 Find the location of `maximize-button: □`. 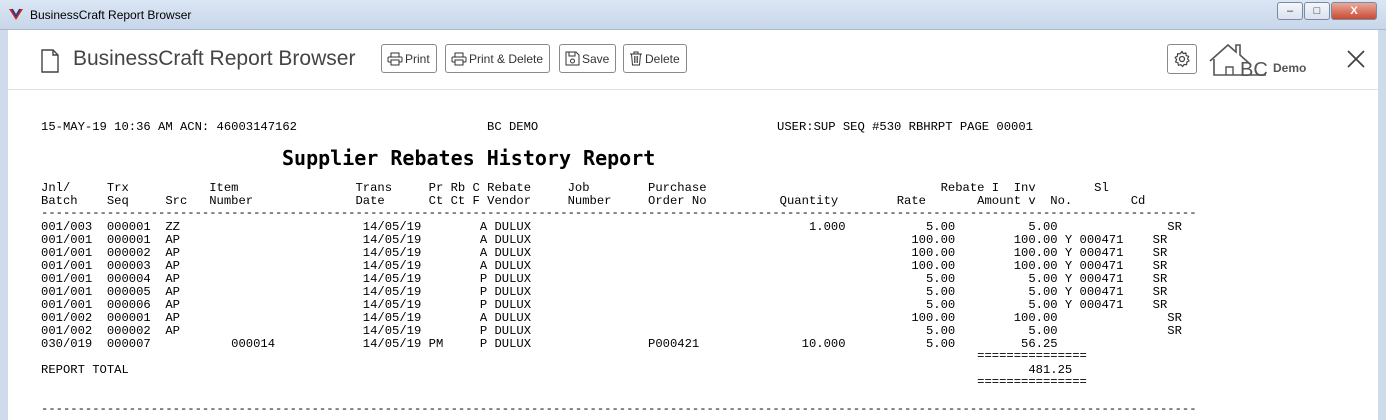

maximize-button: □ is located at coordinates (1317, 11).